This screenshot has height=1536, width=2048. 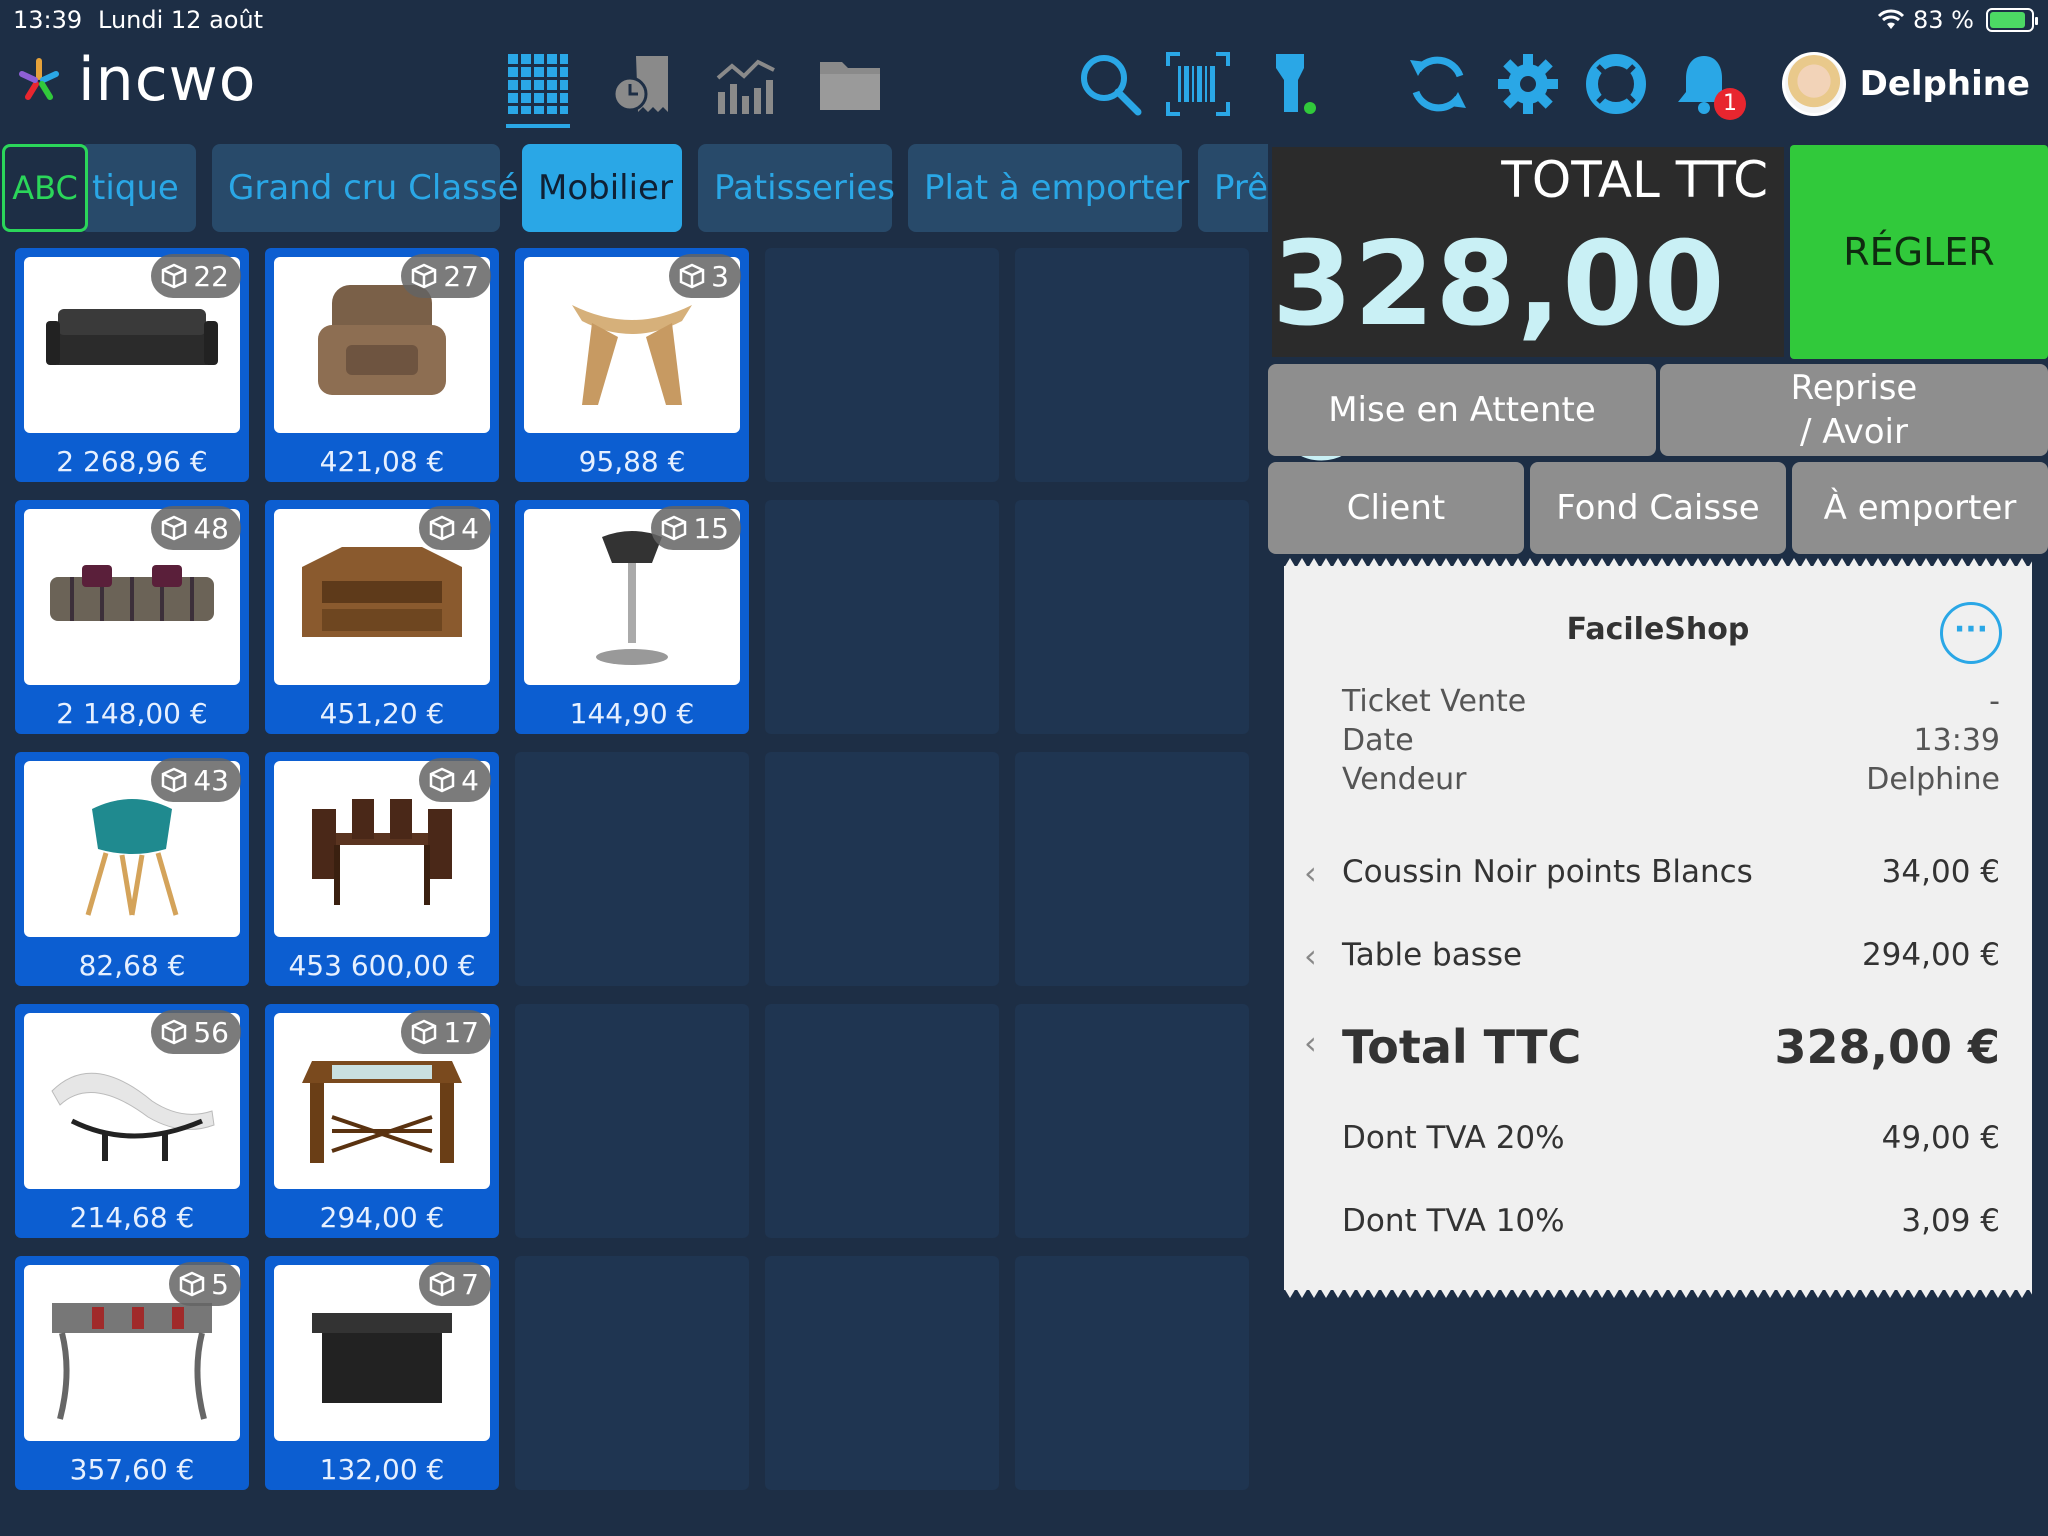 What do you see at coordinates (632, 617) in the screenshot?
I see `product-tile: 15 144,90 €` at bounding box center [632, 617].